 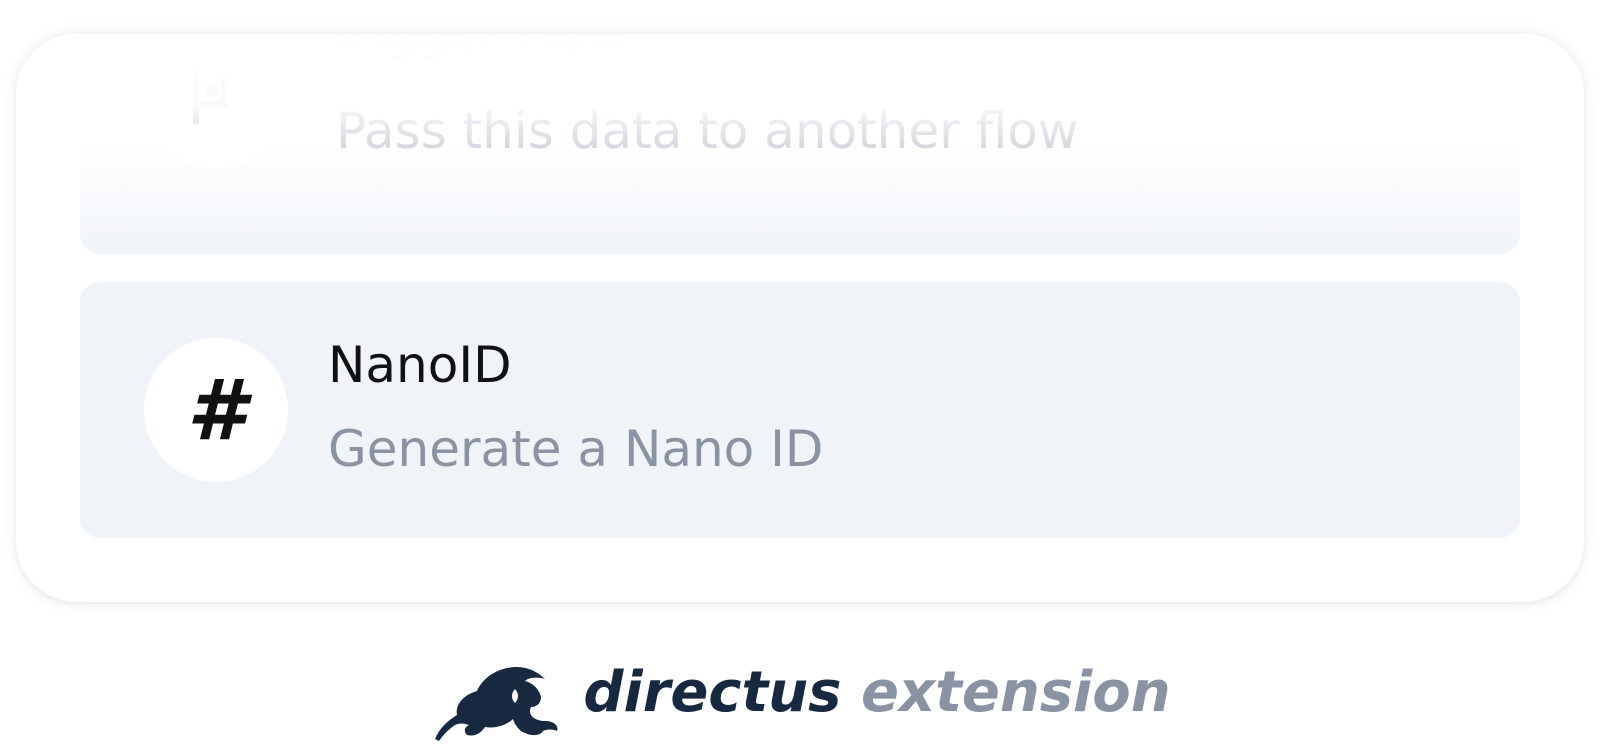 I want to click on flow-trigger-icon, so click(x=210, y=97).